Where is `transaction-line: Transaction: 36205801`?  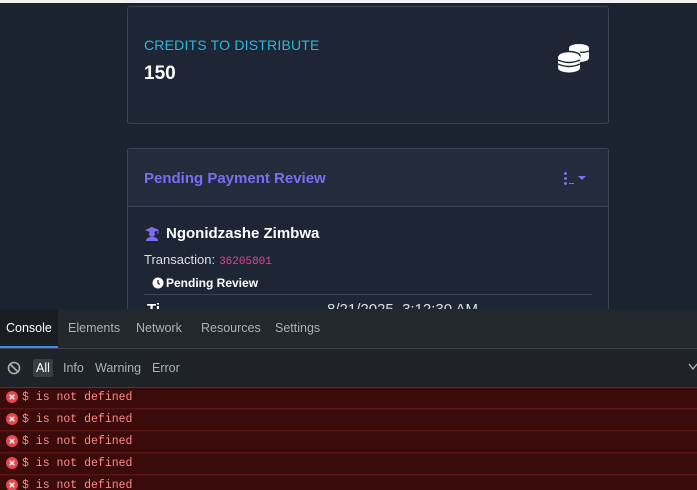 transaction-line: Transaction: 36205801 is located at coordinates (208, 260).